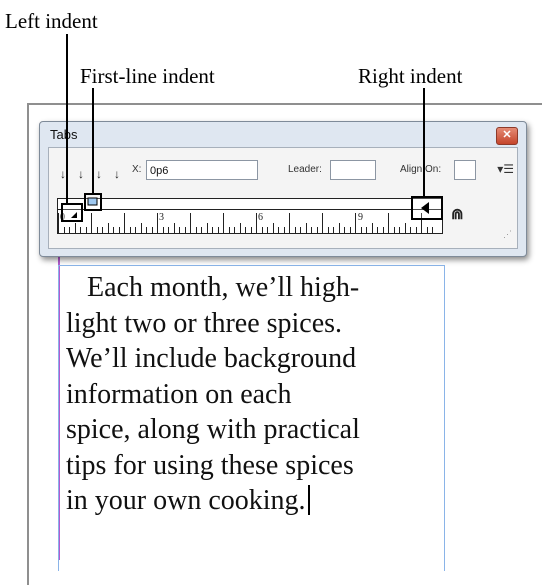  I want to click on panel-title: Tabs, so click(64, 134).